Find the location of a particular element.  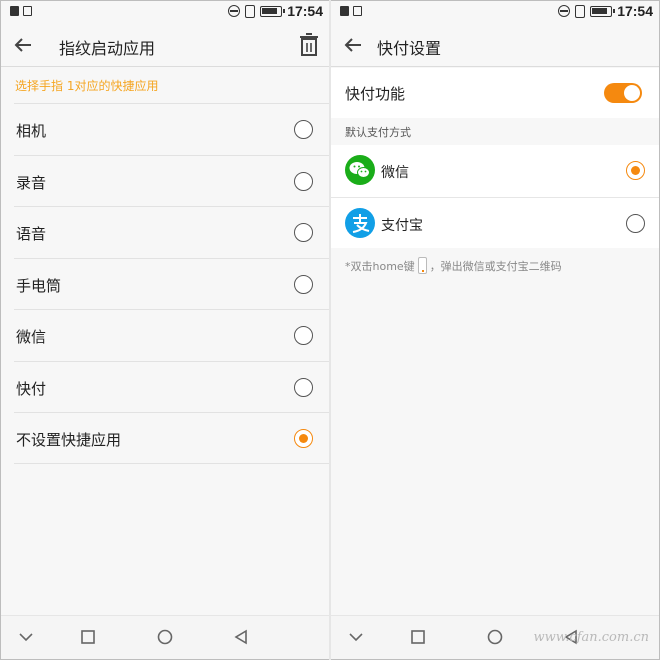

option-label: 不设置快捷应用 is located at coordinates (69, 440).